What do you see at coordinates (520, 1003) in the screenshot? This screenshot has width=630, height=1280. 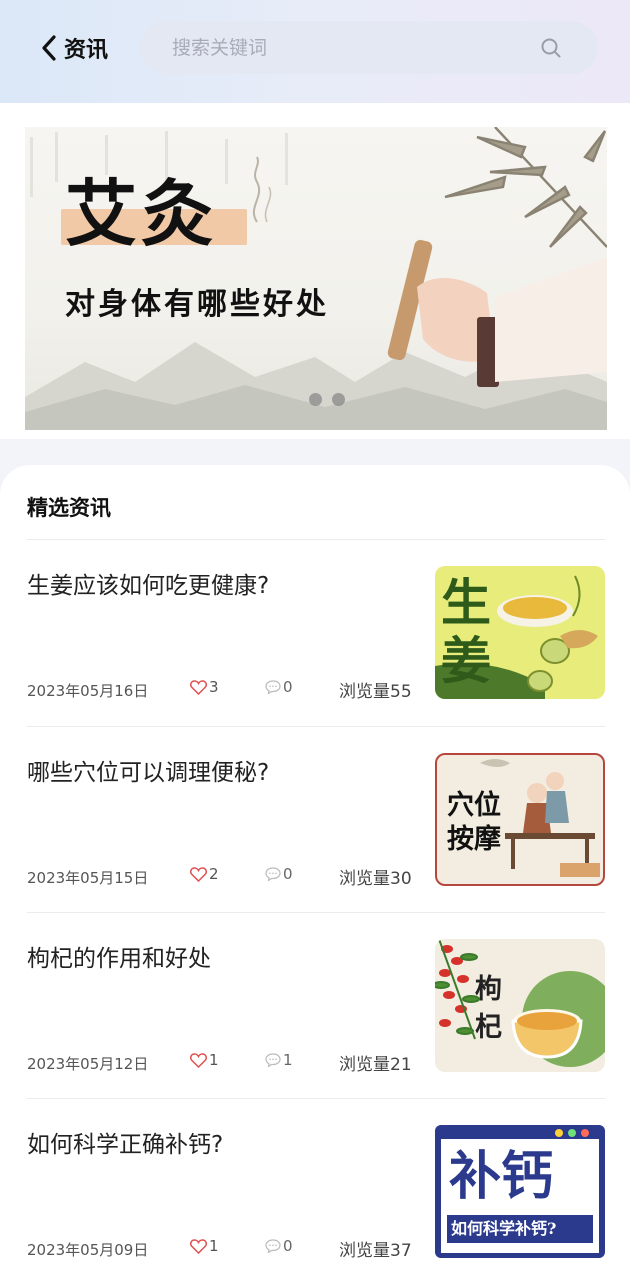 I see `goji-illustration` at bounding box center [520, 1003].